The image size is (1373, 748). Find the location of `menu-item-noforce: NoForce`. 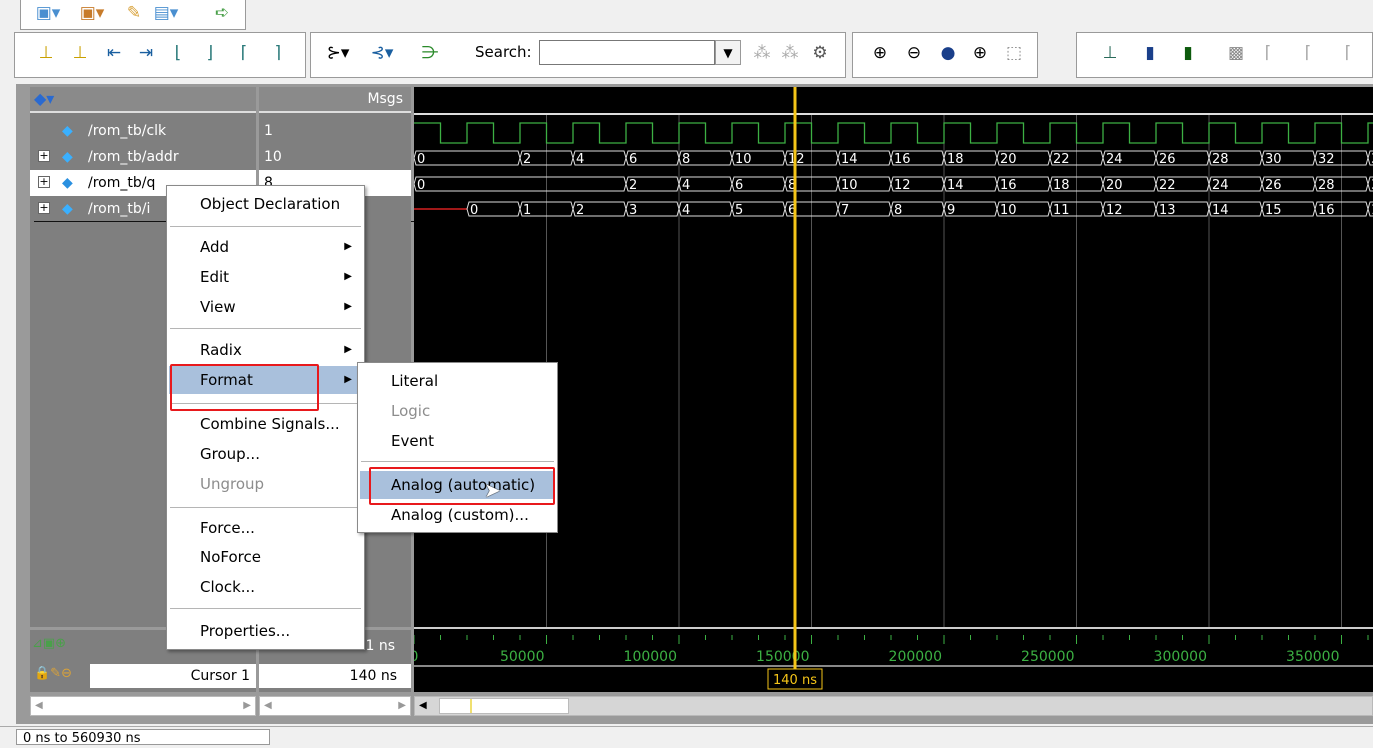

menu-item-noforce: NoForce is located at coordinates (265, 557).